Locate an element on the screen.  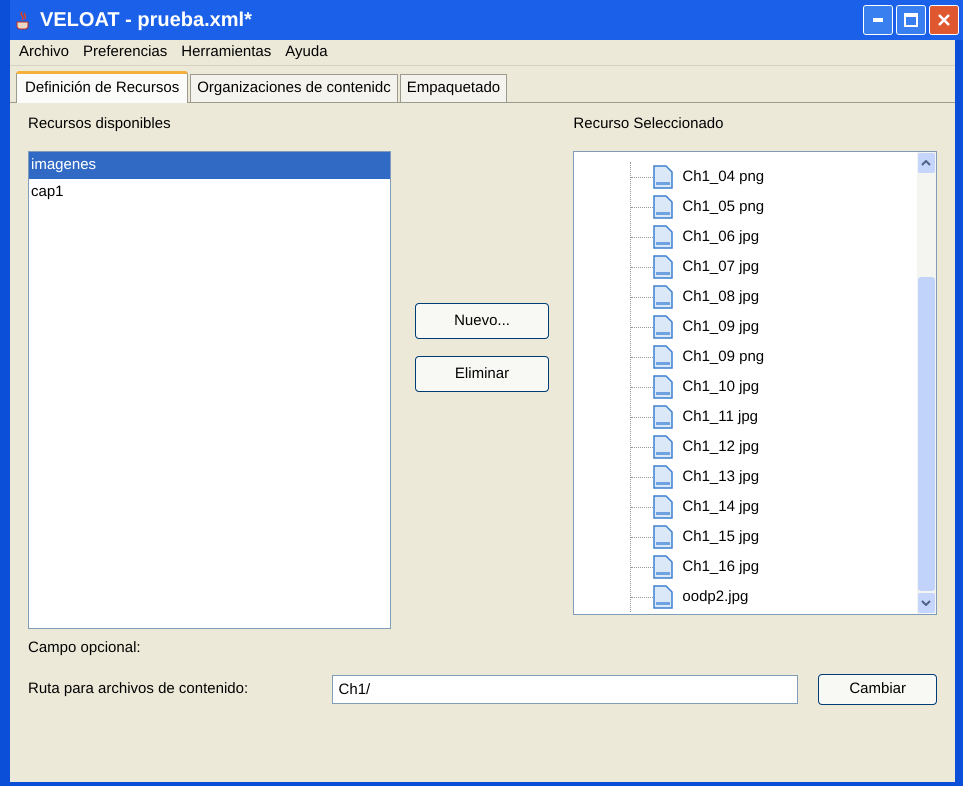
menu-item: Ayuda is located at coordinates (306, 52).